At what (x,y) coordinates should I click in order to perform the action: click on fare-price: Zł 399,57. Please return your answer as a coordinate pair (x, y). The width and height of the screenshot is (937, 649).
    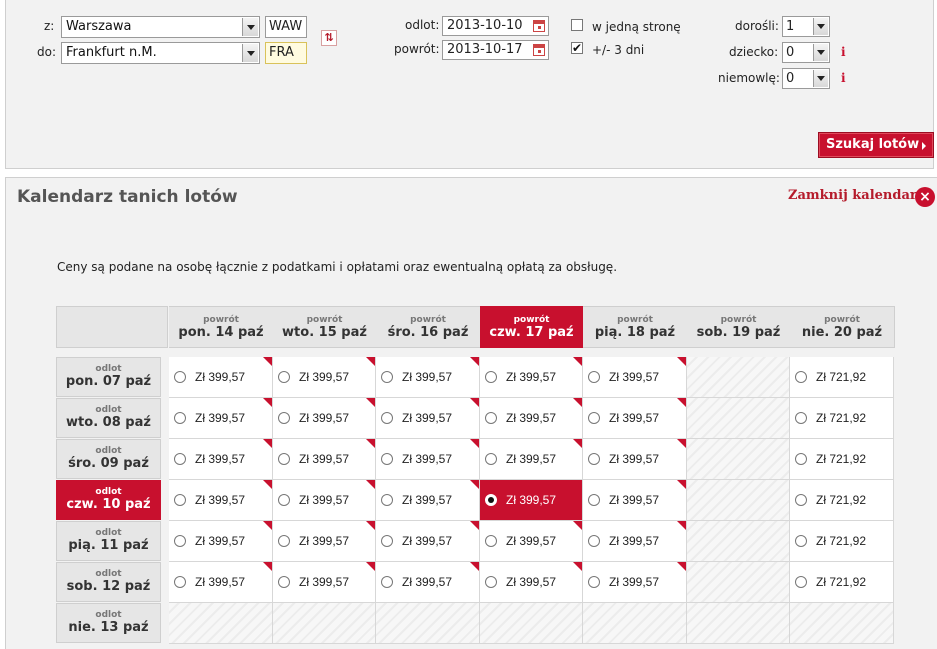
    Looking at the image, I should click on (531, 500).